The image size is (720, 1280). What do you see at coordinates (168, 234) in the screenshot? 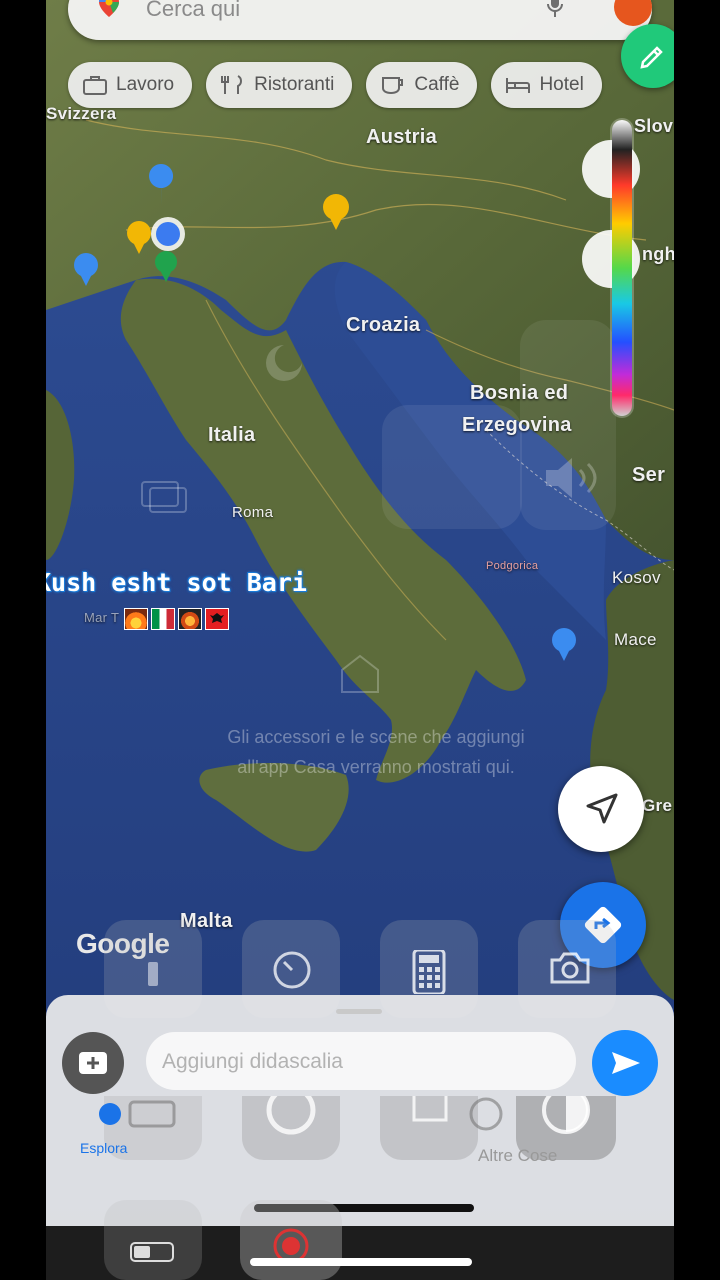
I see `current-location-dot` at bounding box center [168, 234].